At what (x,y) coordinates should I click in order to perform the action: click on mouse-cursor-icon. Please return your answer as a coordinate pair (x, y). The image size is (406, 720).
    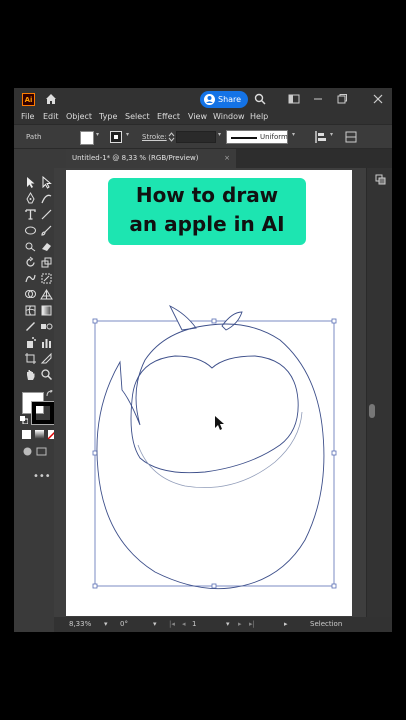
    Looking at the image, I should click on (219, 423).